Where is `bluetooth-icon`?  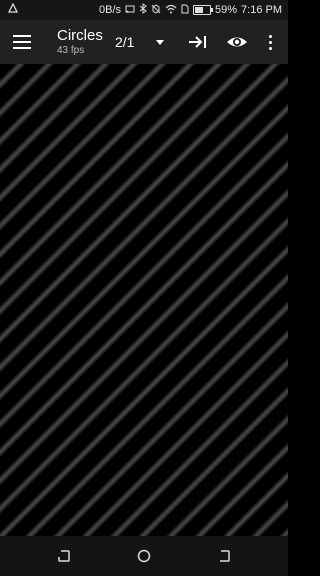 bluetooth-icon is located at coordinates (143, 10).